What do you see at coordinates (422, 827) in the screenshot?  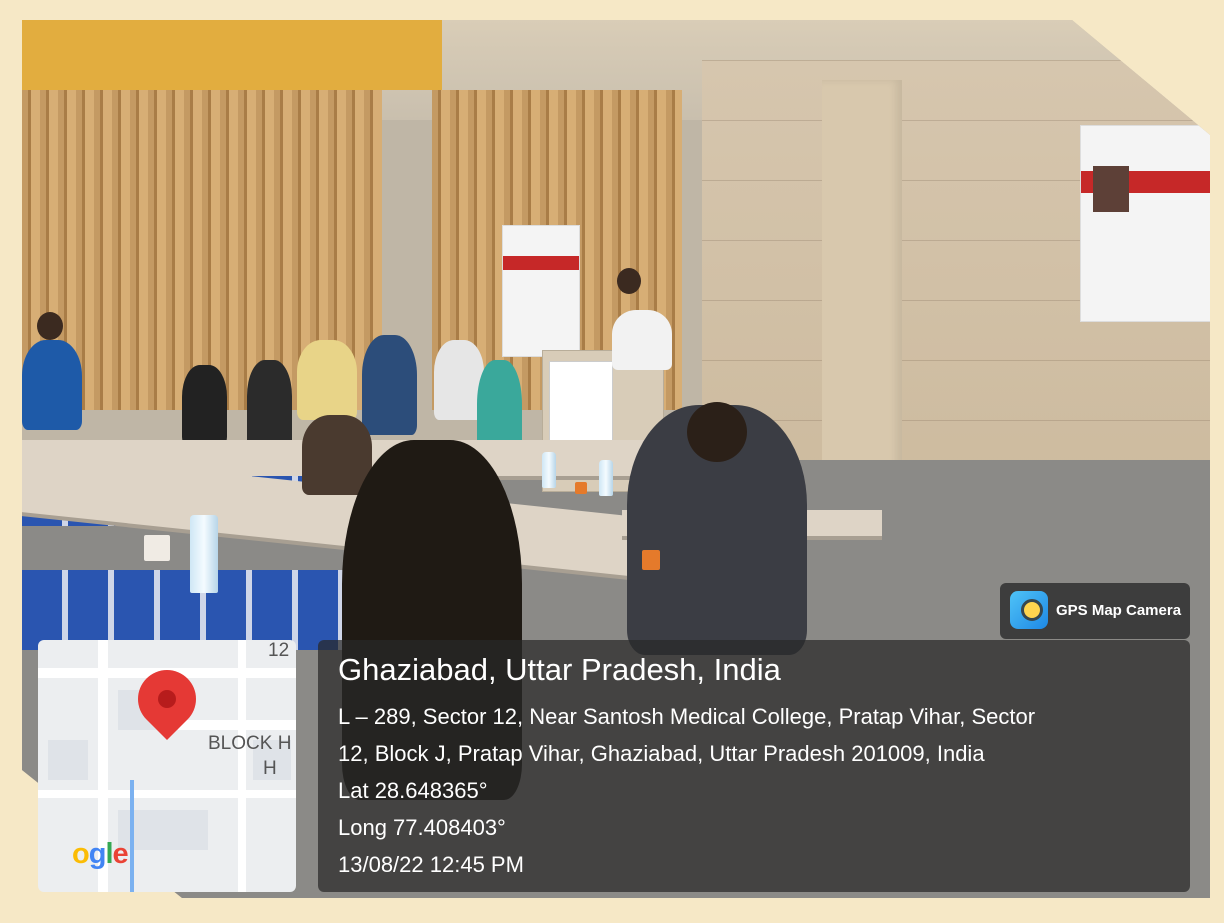 I see `longitude: Long 77.408403°` at bounding box center [422, 827].